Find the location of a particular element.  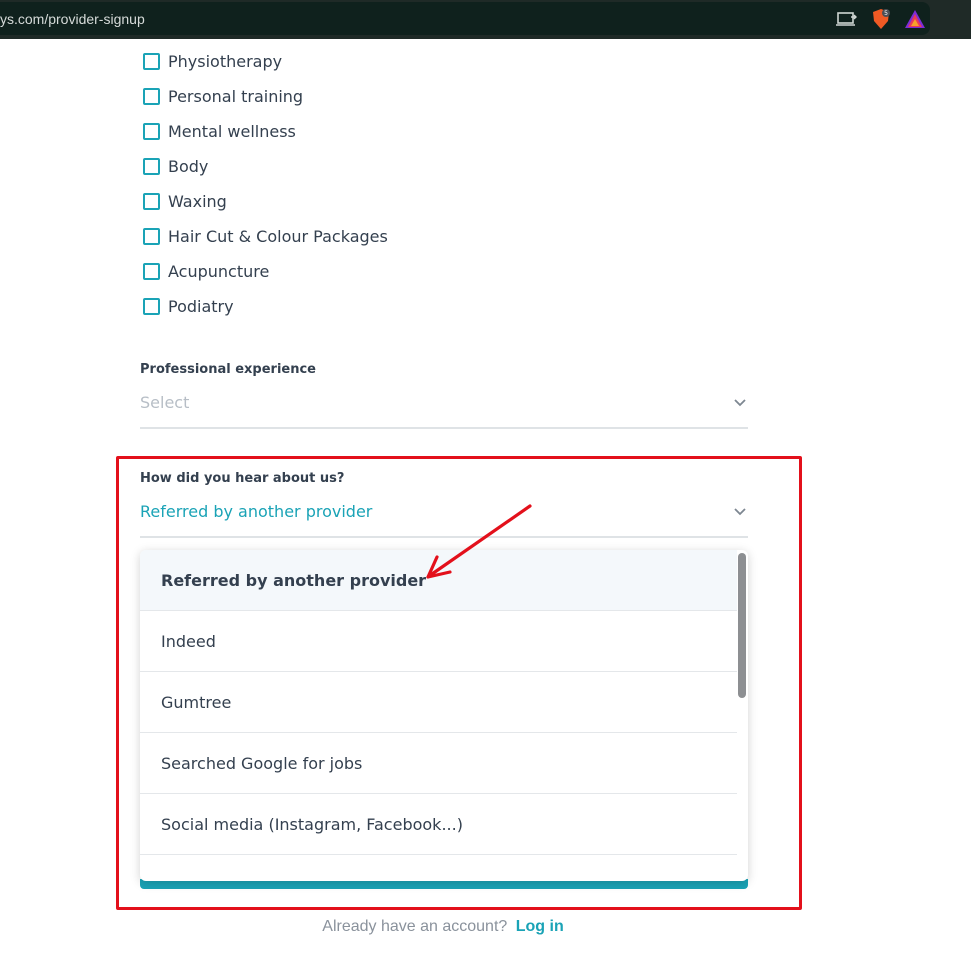

checkbox-physiotherapy: Physiotherapy is located at coordinates (212, 61).